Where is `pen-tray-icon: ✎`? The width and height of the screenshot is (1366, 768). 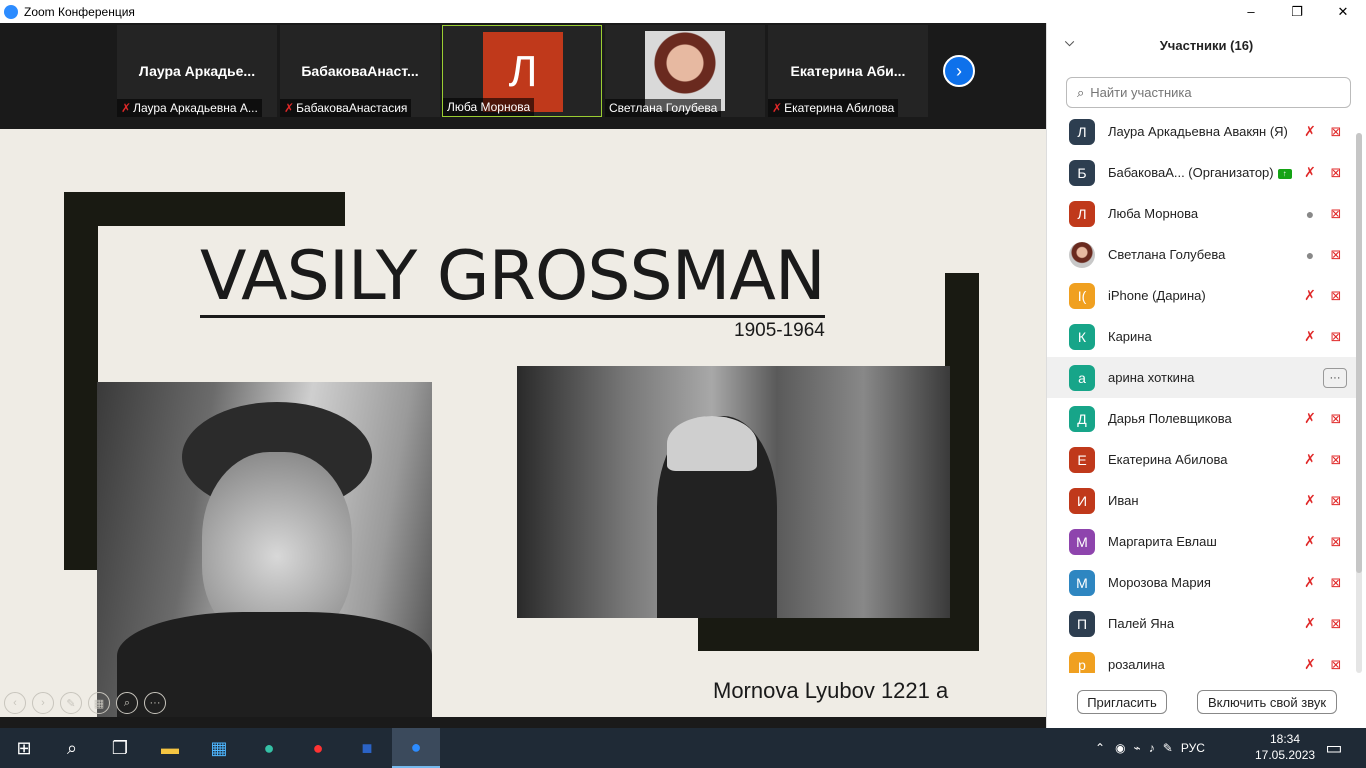
pen-tray-icon: ✎ is located at coordinates (1168, 748).